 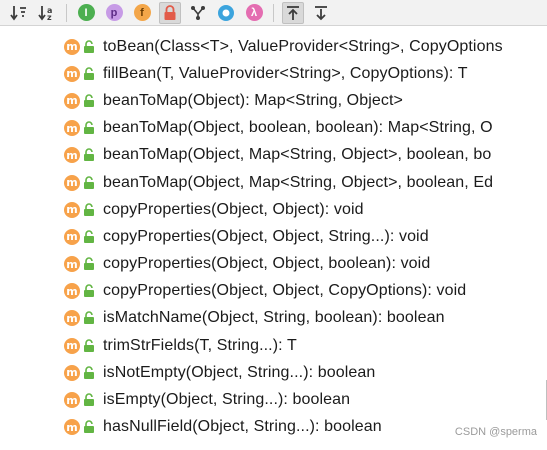 I want to click on autoscroll-to-source-icon, so click(x=293, y=12).